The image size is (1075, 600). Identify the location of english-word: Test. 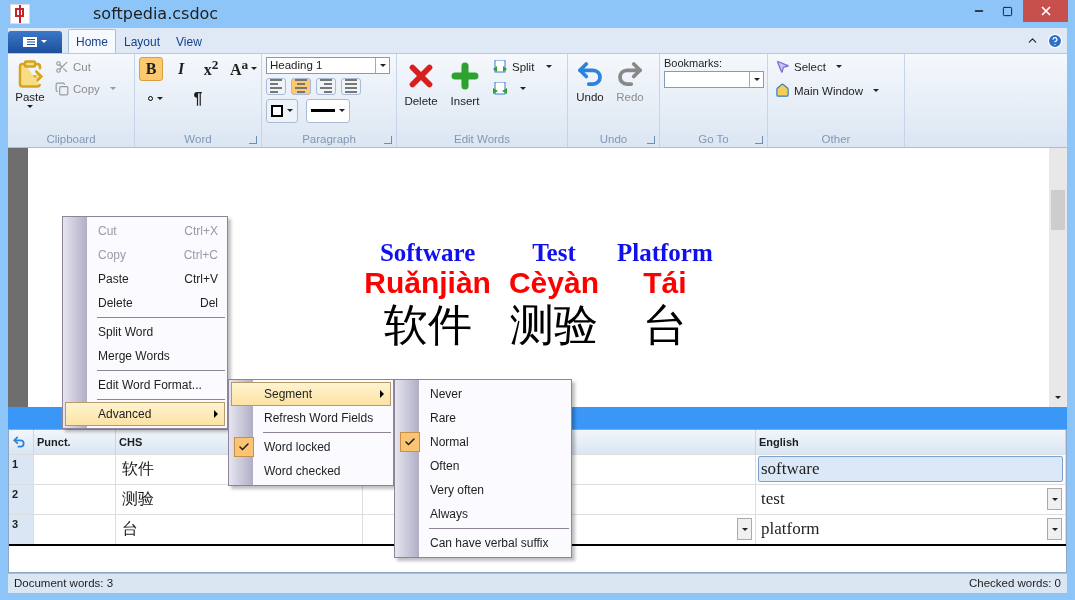
(554, 252).